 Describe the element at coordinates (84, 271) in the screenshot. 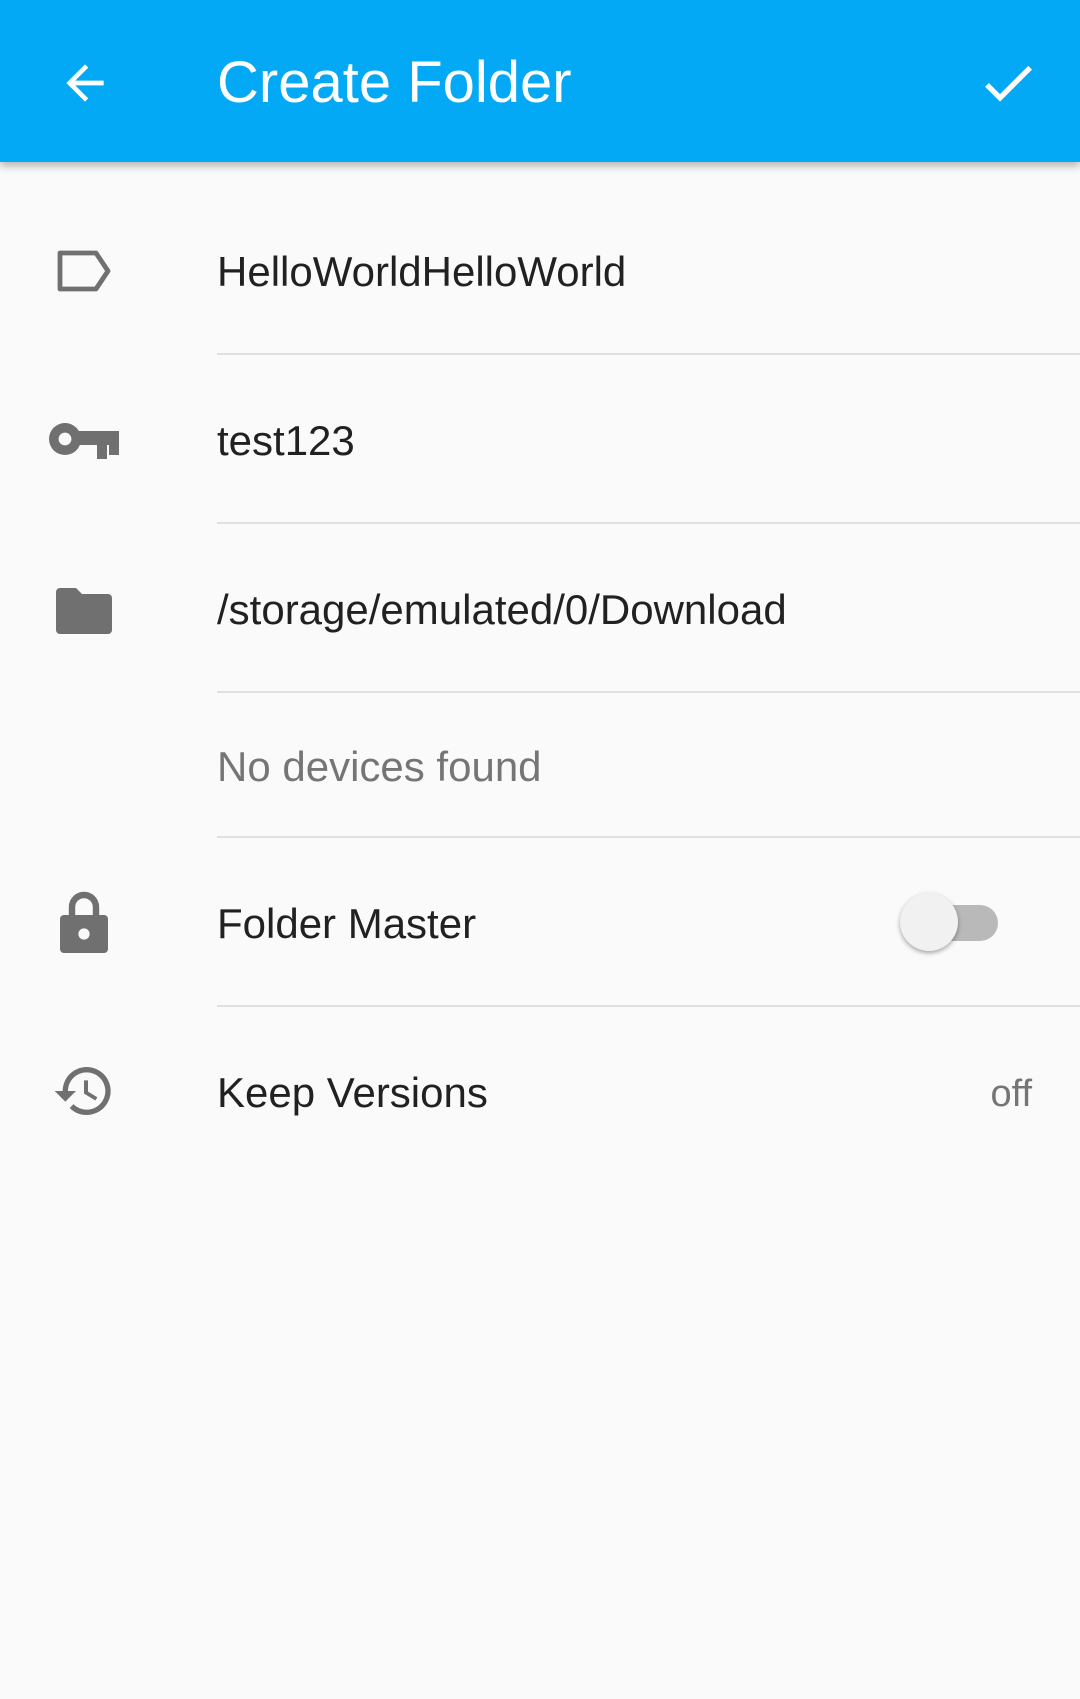

I see `label-tag-icon` at that location.